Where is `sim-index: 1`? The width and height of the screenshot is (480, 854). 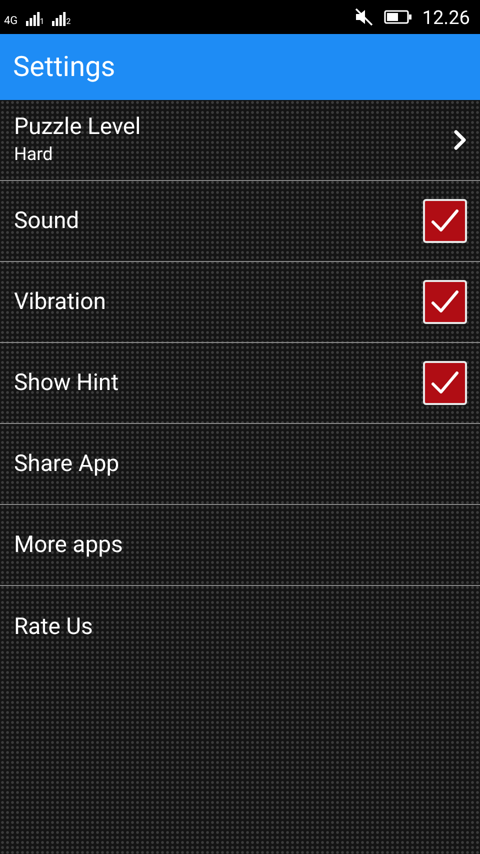
sim-index: 1 is located at coordinates (42, 22).